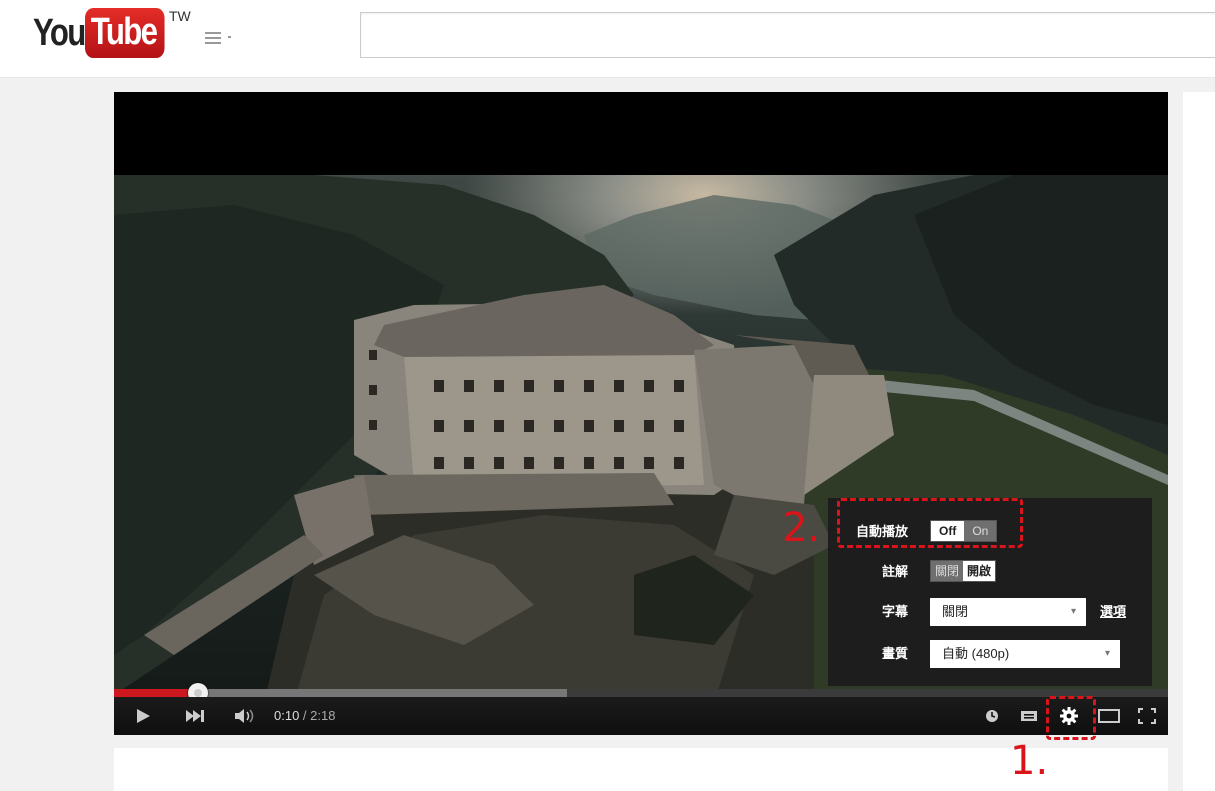 Image resolution: width=1215 pixels, height=791 pixels. I want to click on masthead: You Tube TW, so click(607, 39).